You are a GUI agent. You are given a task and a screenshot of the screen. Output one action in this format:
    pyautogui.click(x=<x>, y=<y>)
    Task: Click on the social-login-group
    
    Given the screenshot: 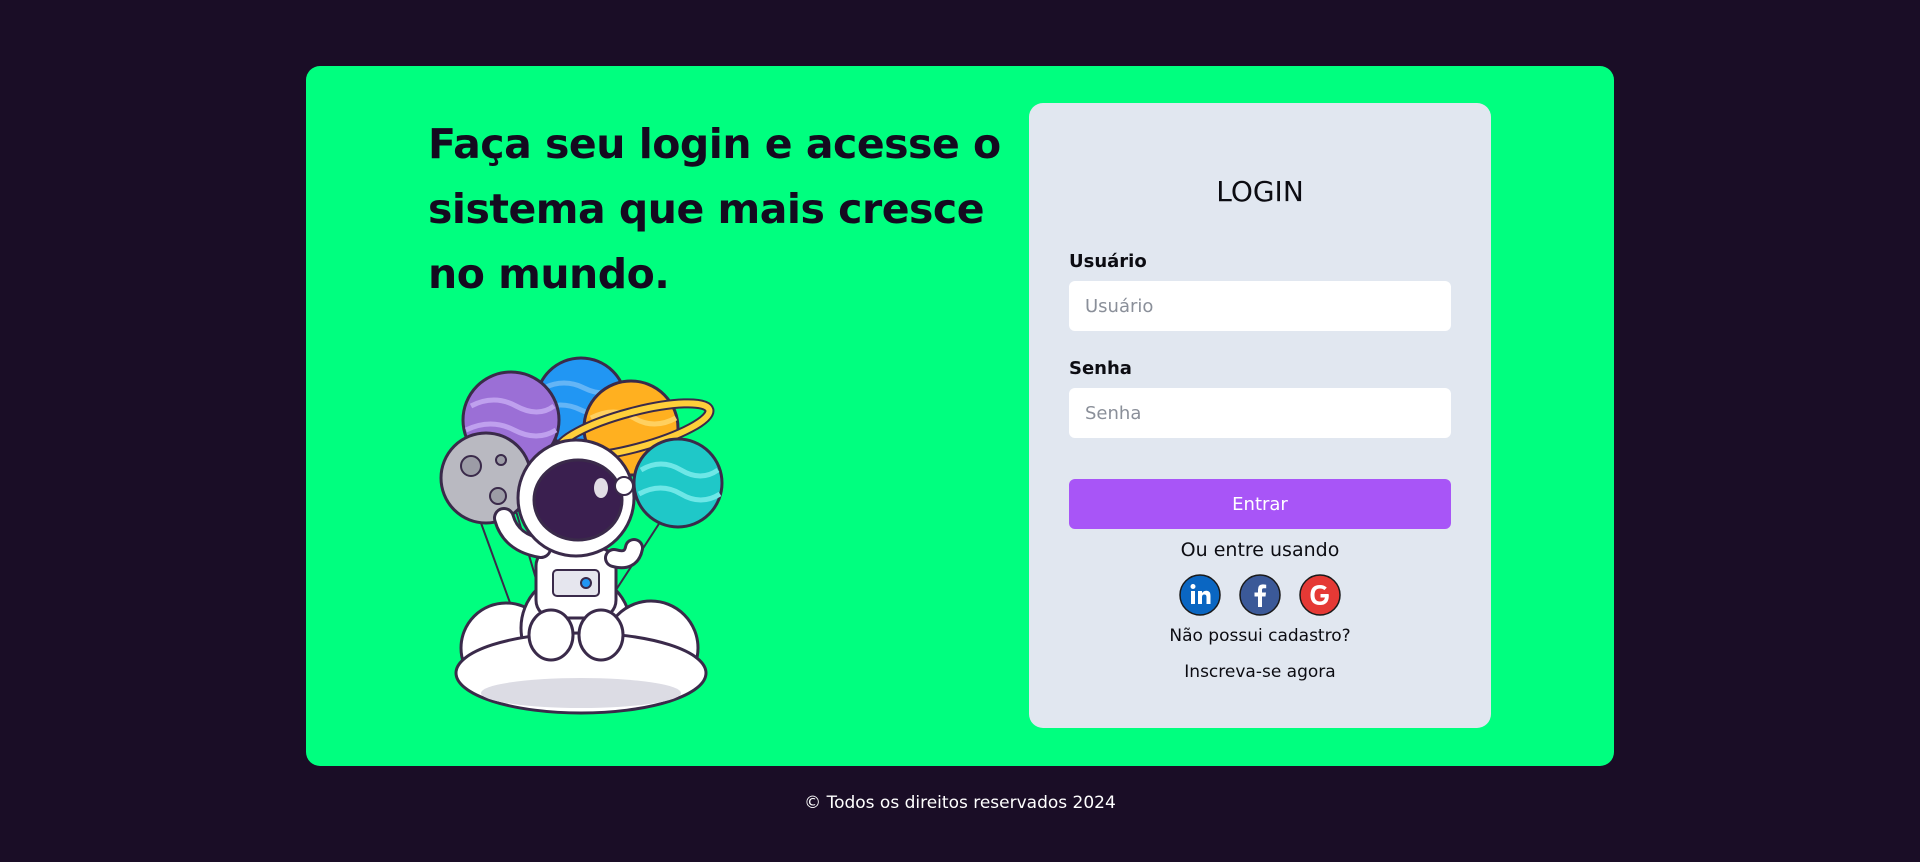 What is the action you would take?
    pyautogui.click(x=1260, y=595)
    